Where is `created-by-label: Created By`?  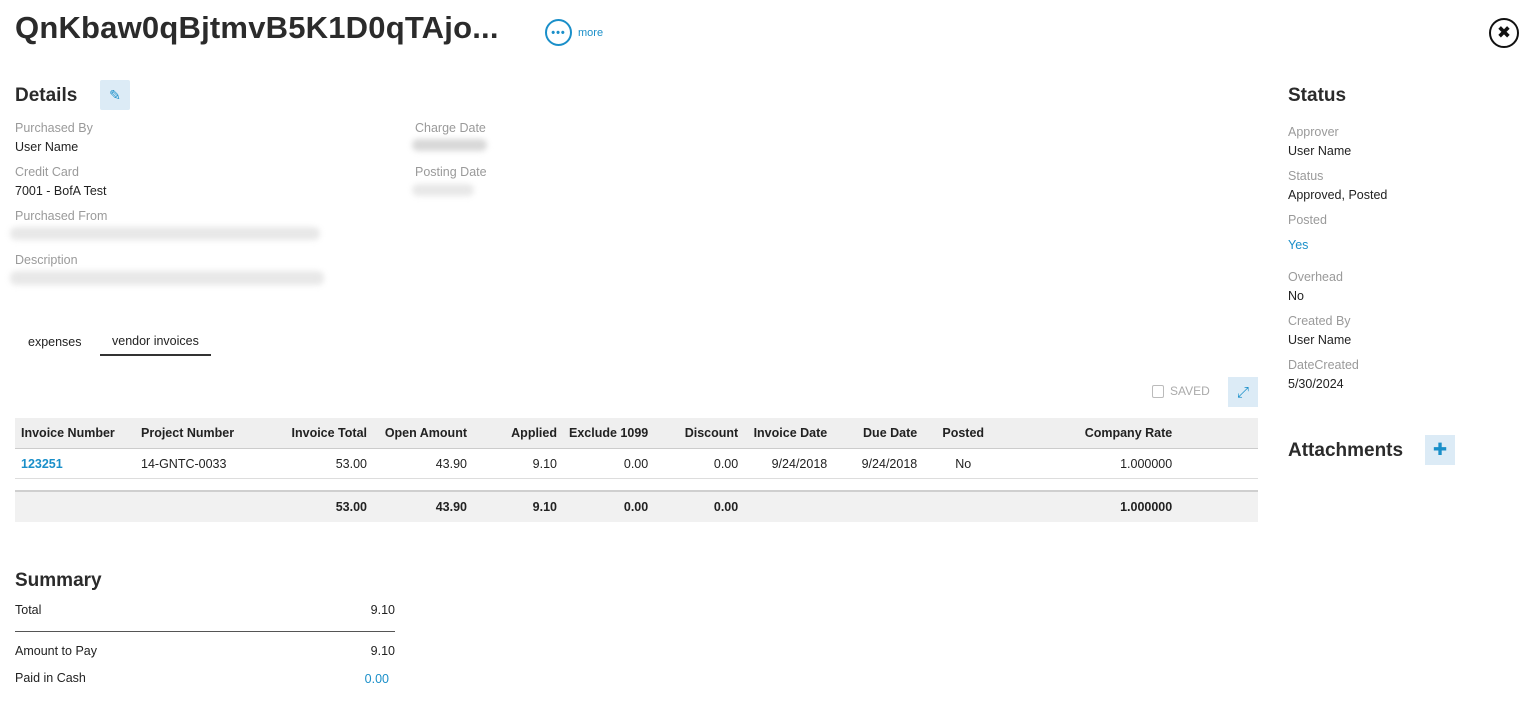
created-by-label: Created By is located at coordinates (1319, 321).